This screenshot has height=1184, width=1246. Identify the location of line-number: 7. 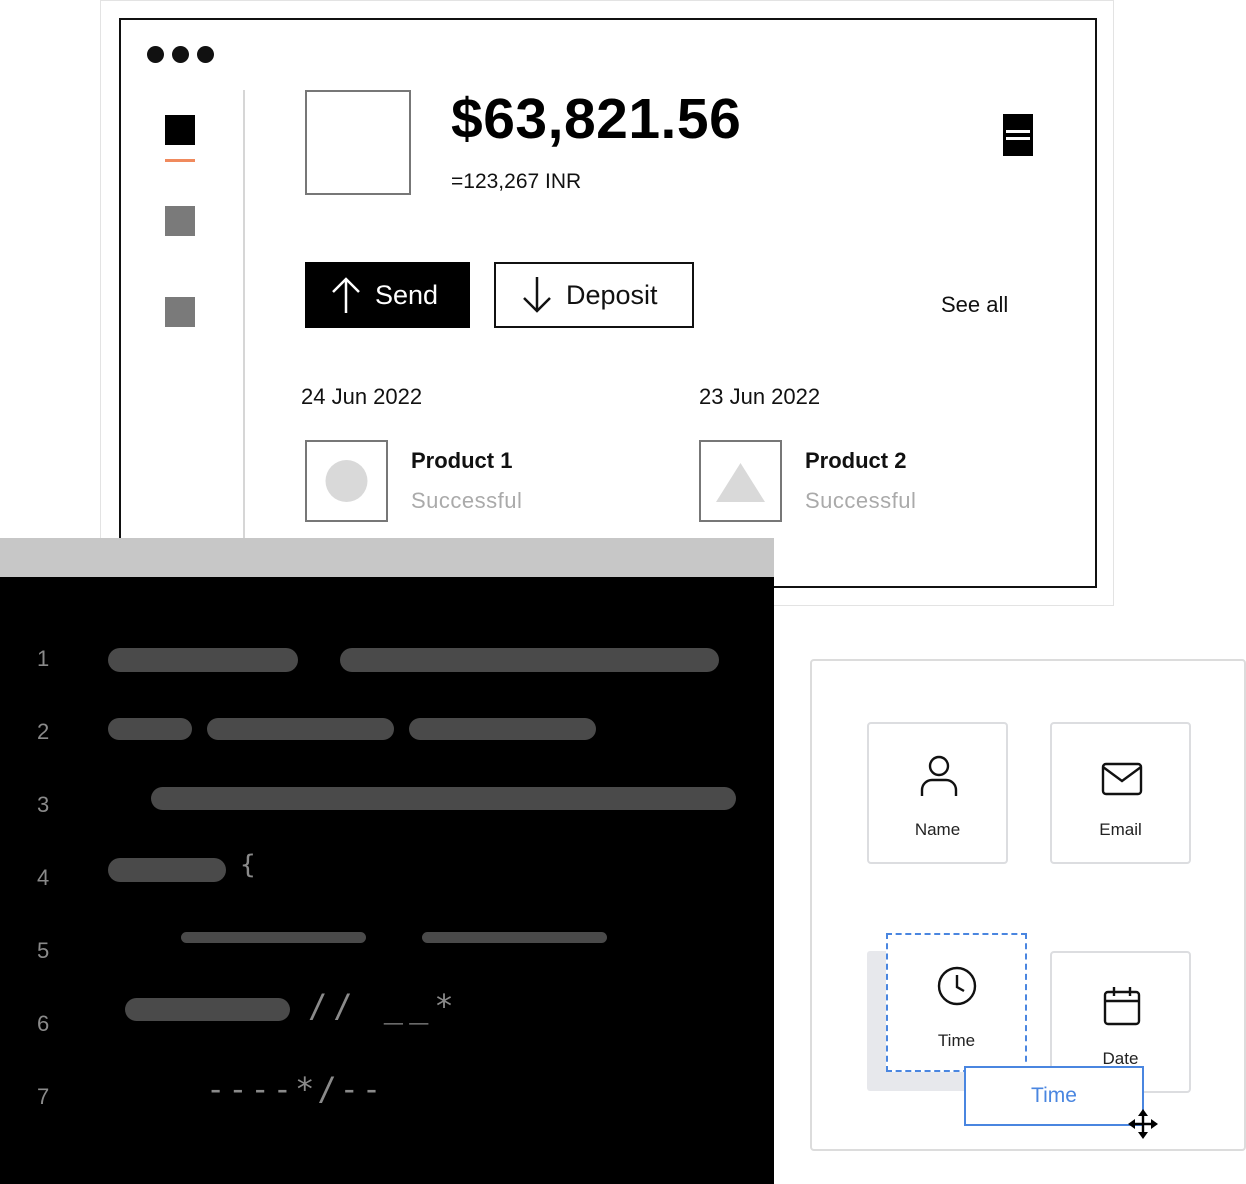
(43, 1096).